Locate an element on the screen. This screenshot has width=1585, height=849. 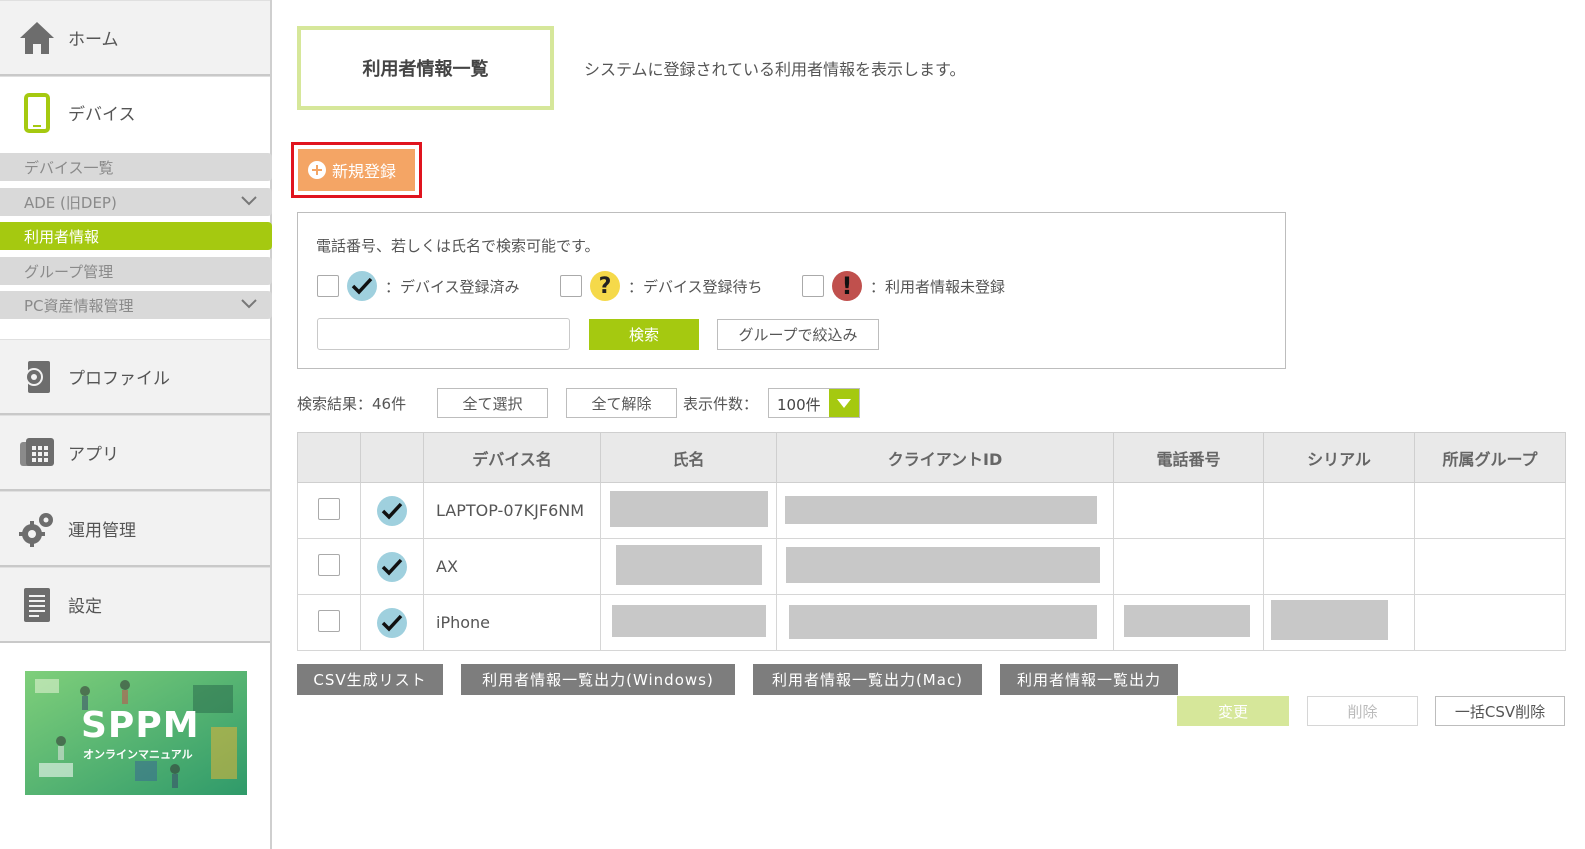
new-button-highlight: 新規登録 is located at coordinates (356, 170).